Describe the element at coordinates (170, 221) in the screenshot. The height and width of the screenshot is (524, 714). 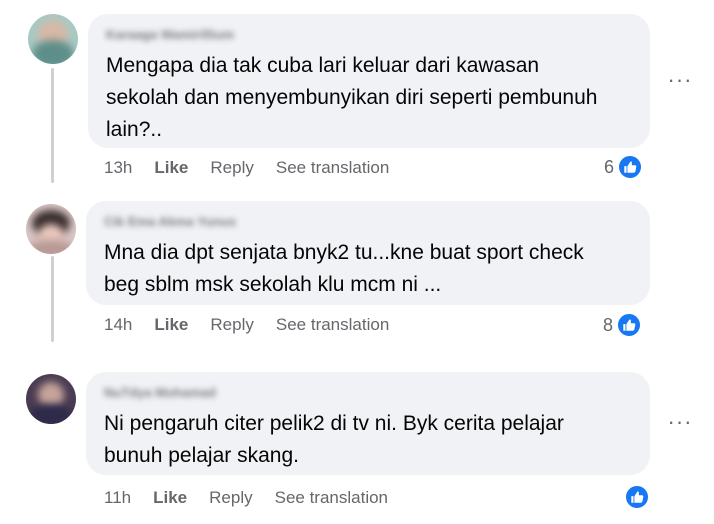
I see `comment-author: Cik Ema Akma Yunus` at that location.